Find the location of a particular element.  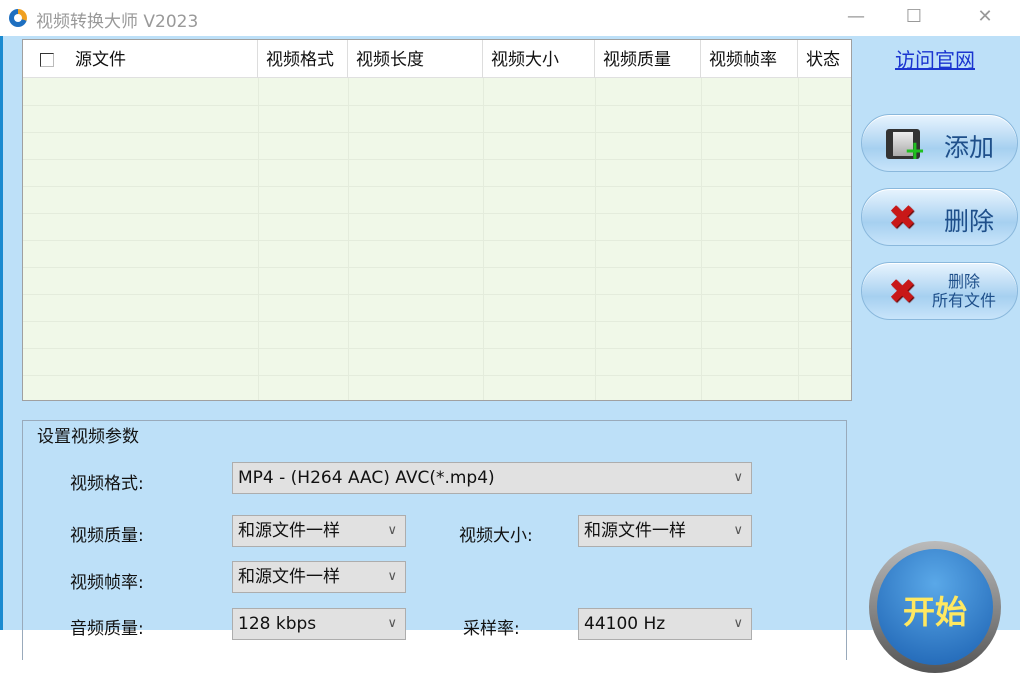

close-button: ✕ is located at coordinates (985, 16).